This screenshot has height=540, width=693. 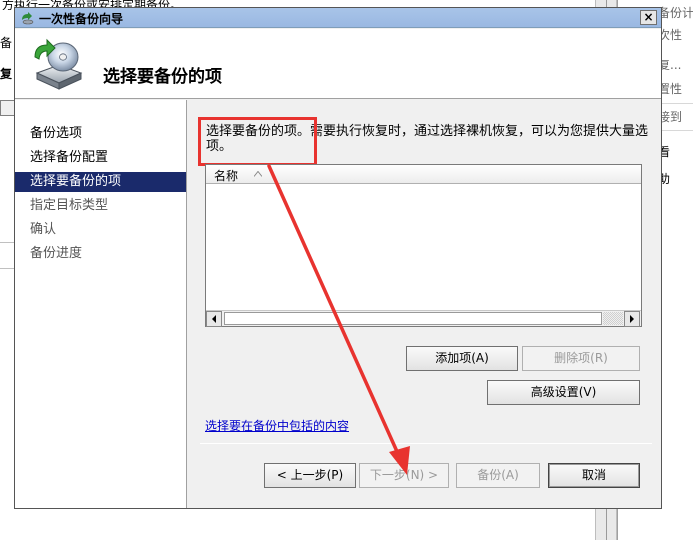 I want to click on add-item-button: 添加项(A), so click(x=462, y=358).